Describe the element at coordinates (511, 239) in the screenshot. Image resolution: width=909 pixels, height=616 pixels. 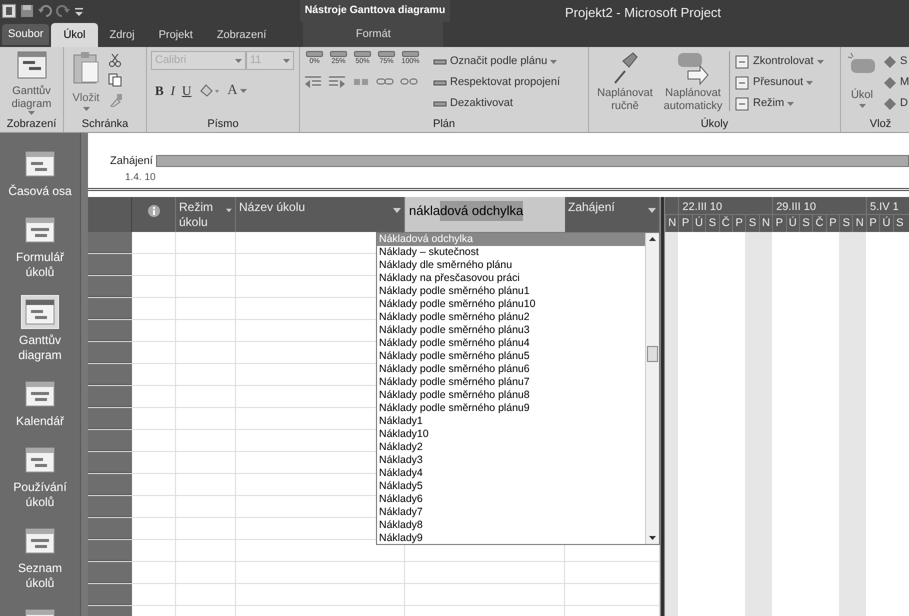
I see `dropdown-option: Nákladová odchylka` at that location.